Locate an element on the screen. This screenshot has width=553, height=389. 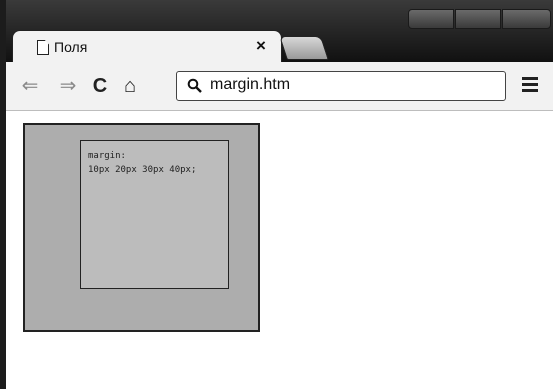
tab-title: Поля is located at coordinates (71, 47).